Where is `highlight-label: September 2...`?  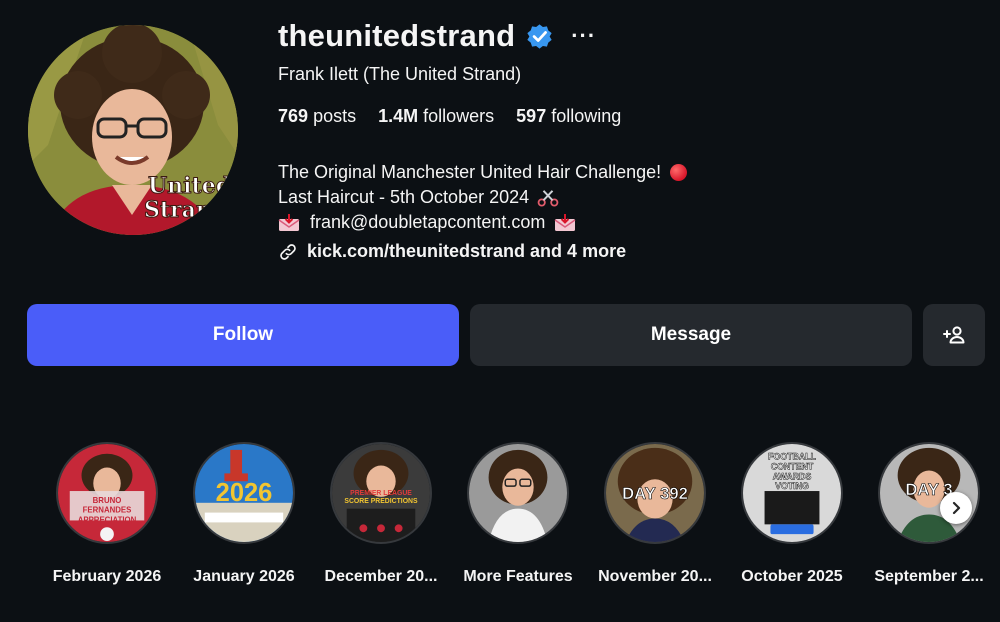 highlight-label: September 2... is located at coordinates (929, 576).